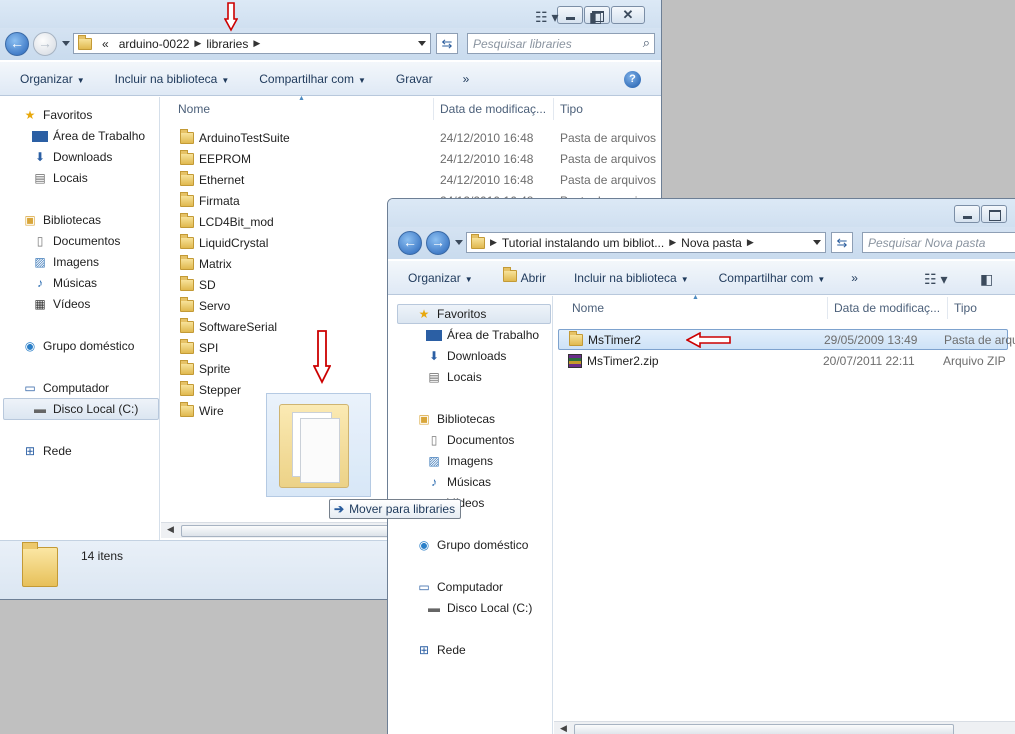 This screenshot has width=1015, height=734. What do you see at coordinates (420, 158) in the screenshot?
I see `file-row: EEPROM 24/12/2010 16:48 Pasta de arquivos` at bounding box center [420, 158].